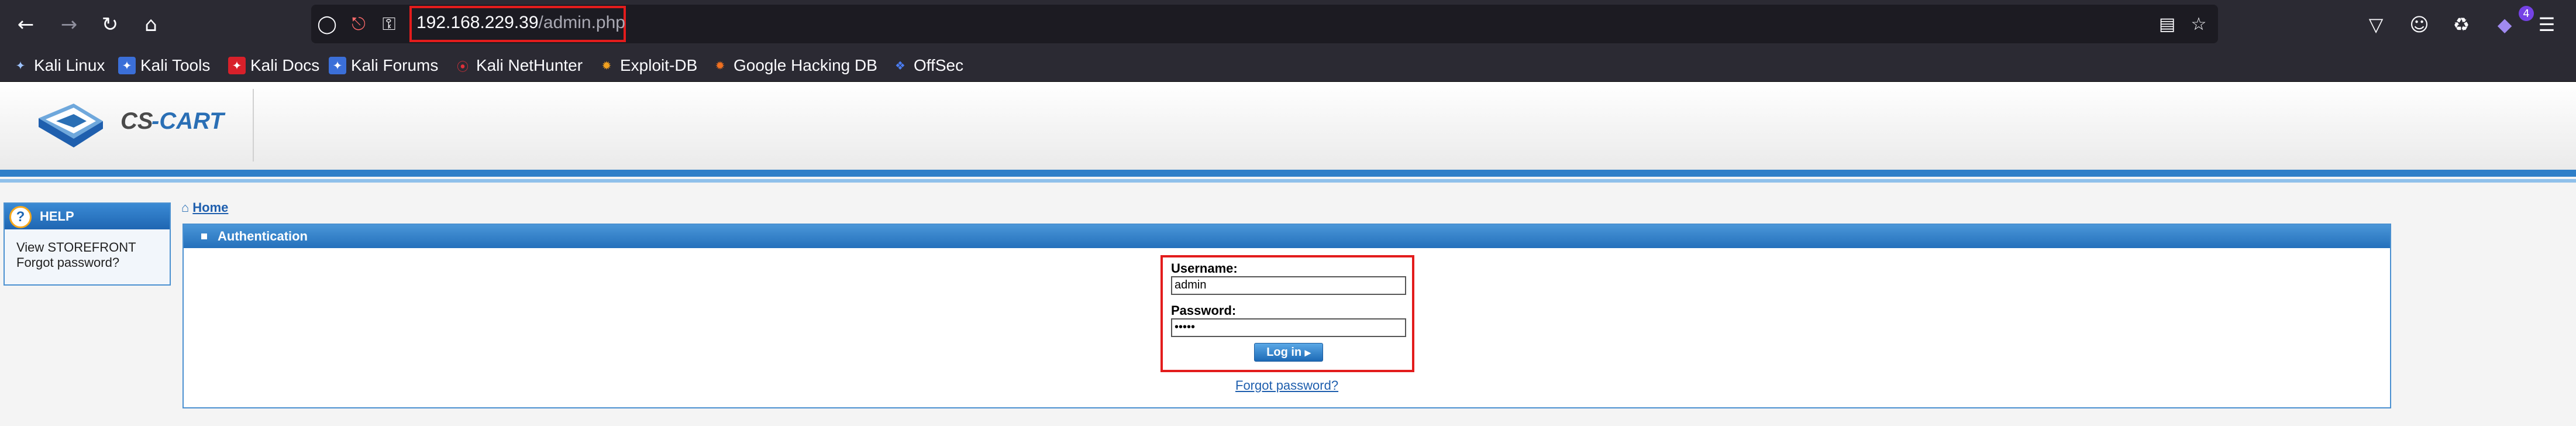 The image size is (2576, 426). What do you see at coordinates (204, 236) in the screenshot?
I see `bullet-icon` at bounding box center [204, 236].